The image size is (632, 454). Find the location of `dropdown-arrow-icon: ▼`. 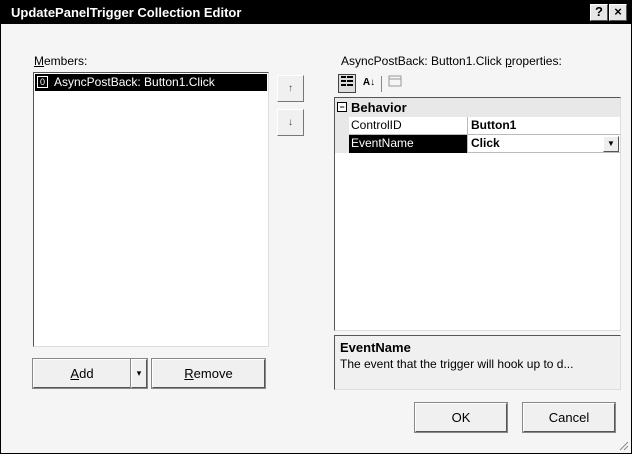

dropdown-arrow-icon: ▼ is located at coordinates (611, 144).